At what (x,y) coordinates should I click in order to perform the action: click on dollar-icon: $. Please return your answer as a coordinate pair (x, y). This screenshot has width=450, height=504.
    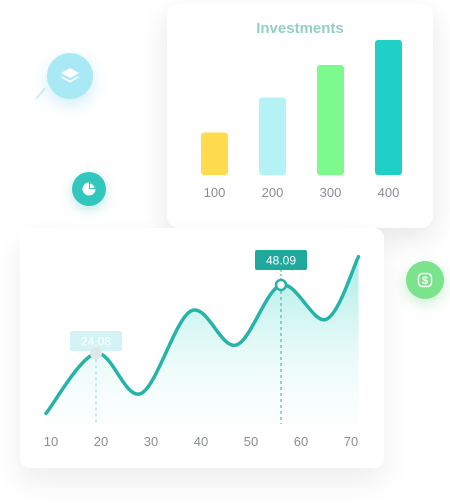
    Looking at the image, I should click on (425, 280).